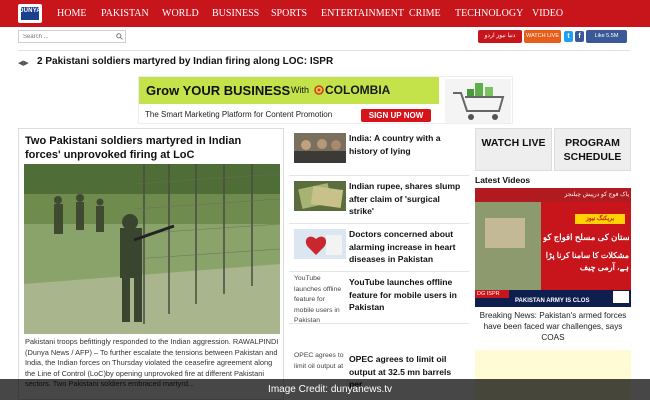 Image resolution: width=650 pixels, height=400 pixels. Describe the element at coordinates (425, 13) in the screenshot. I see `nav-crime: CRIME` at that location.